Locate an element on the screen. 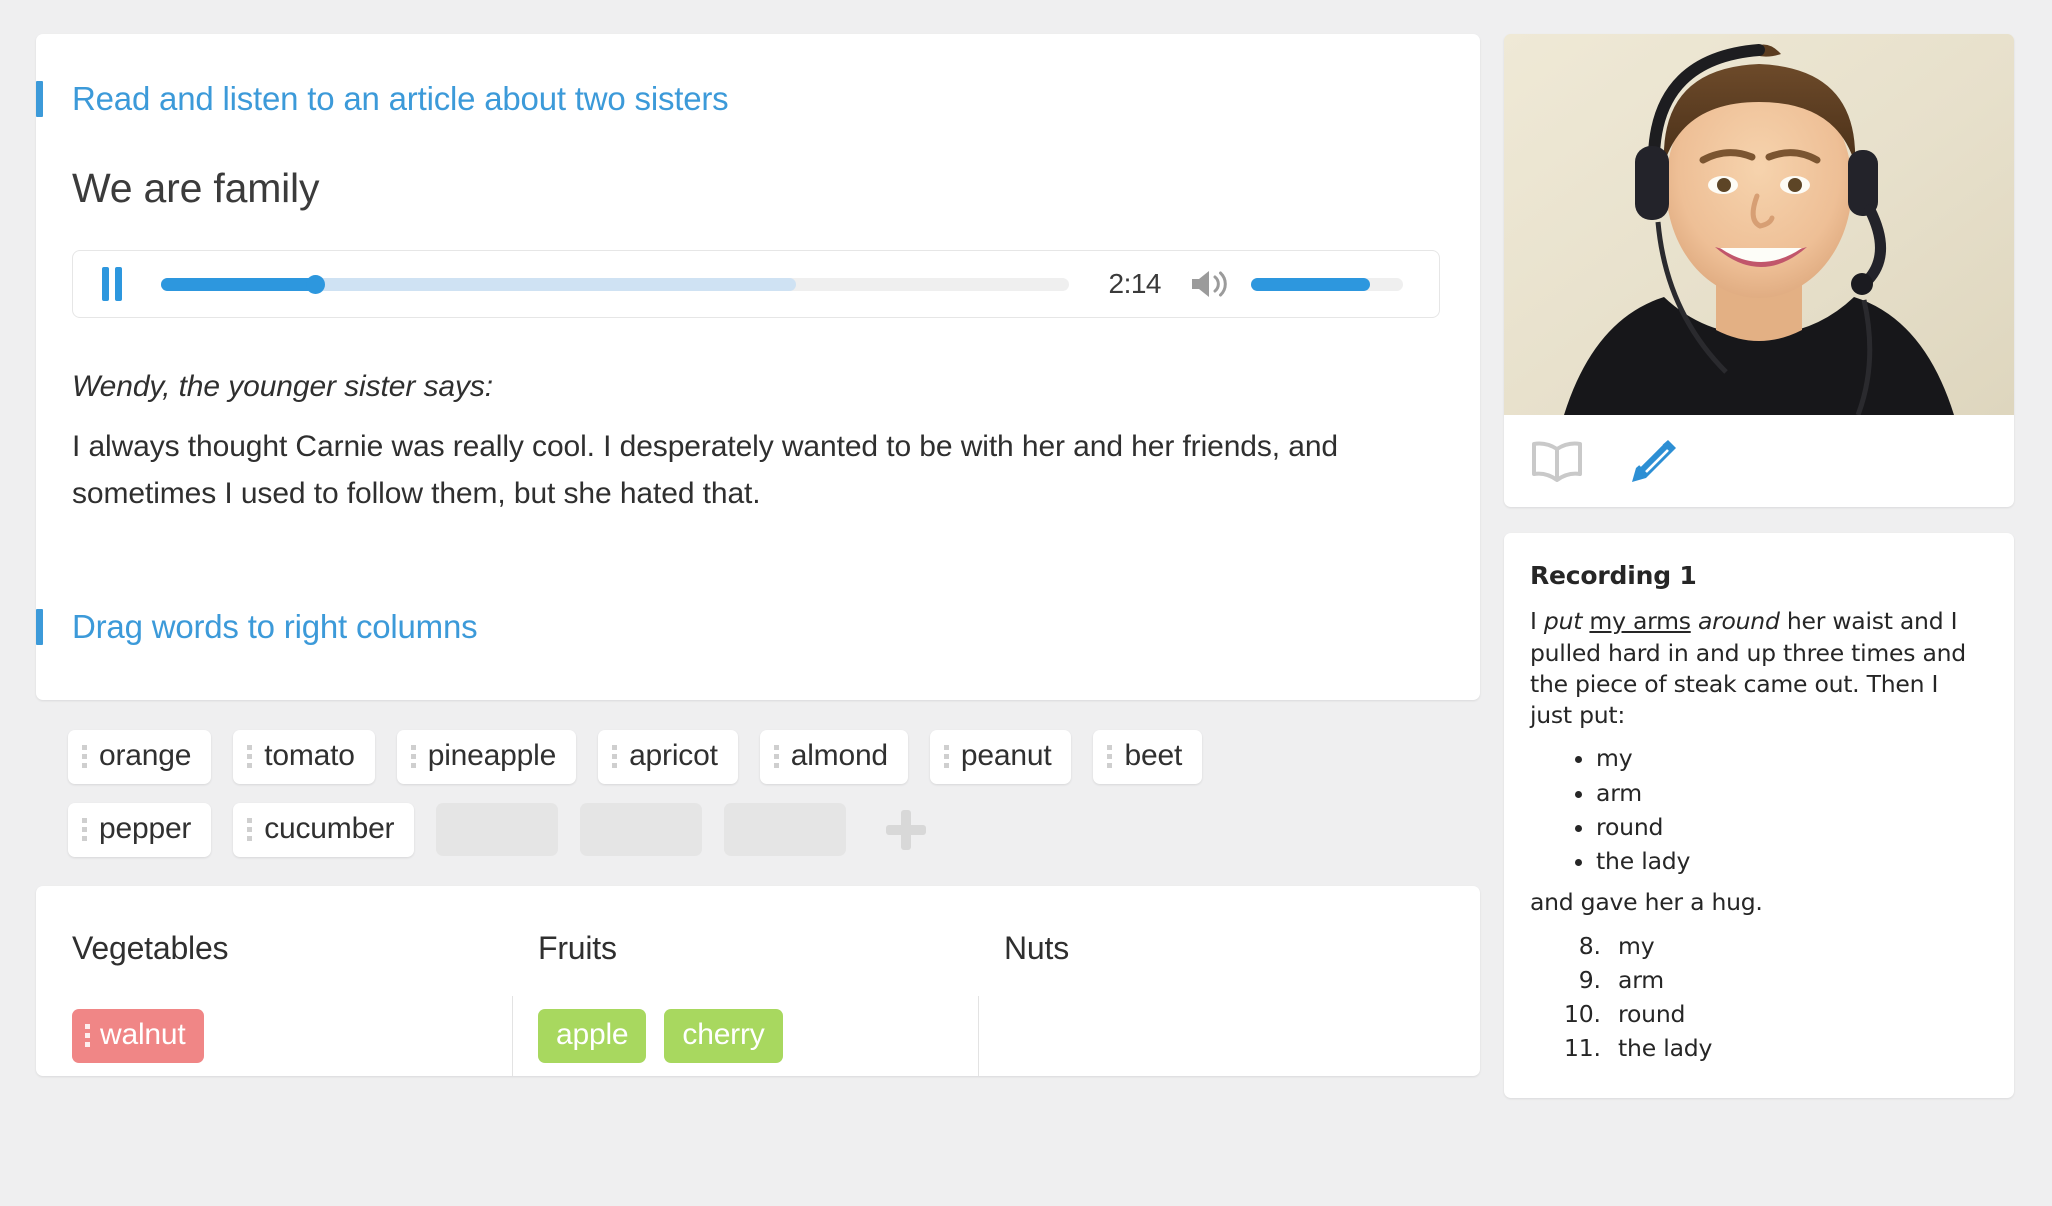 The width and height of the screenshot is (2052, 1206). word-chip-label: almond is located at coordinates (839, 755).